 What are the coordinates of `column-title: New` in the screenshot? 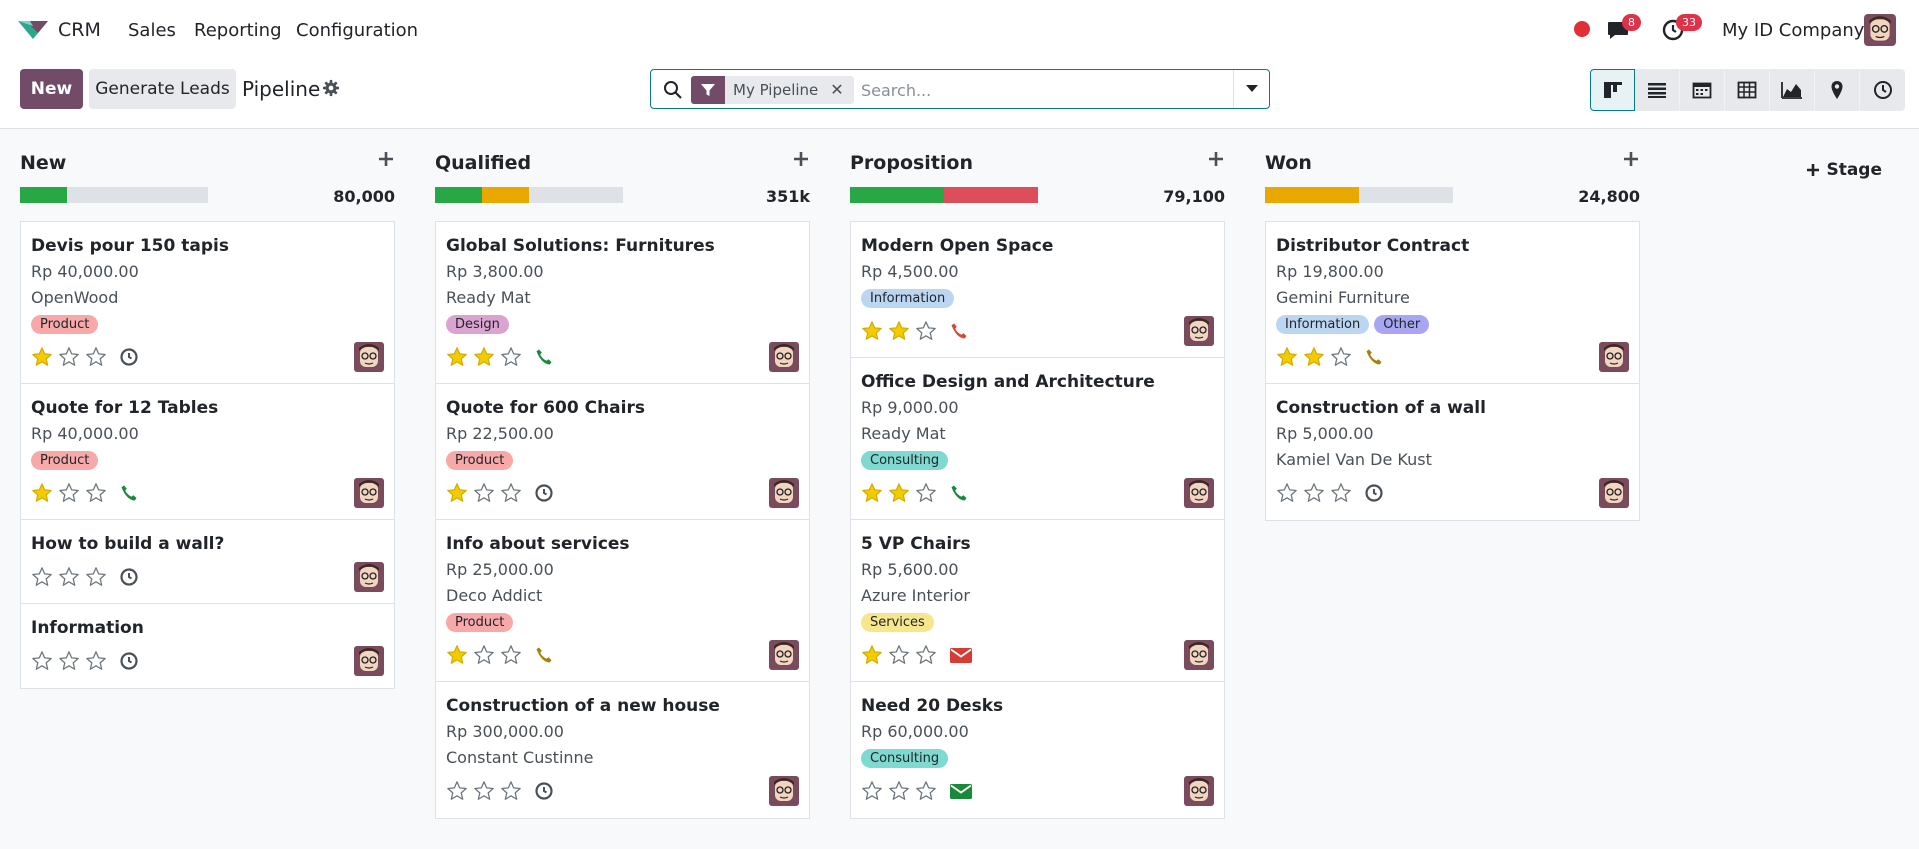 It's located at (43, 163).